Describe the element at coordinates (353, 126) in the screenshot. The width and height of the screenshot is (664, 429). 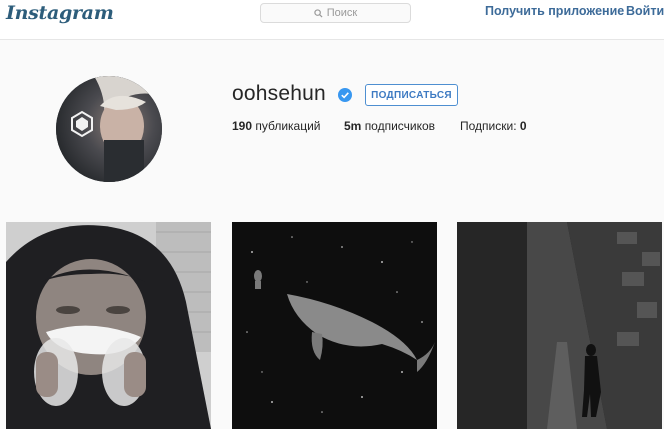
I see `followers-count: 5m` at that location.